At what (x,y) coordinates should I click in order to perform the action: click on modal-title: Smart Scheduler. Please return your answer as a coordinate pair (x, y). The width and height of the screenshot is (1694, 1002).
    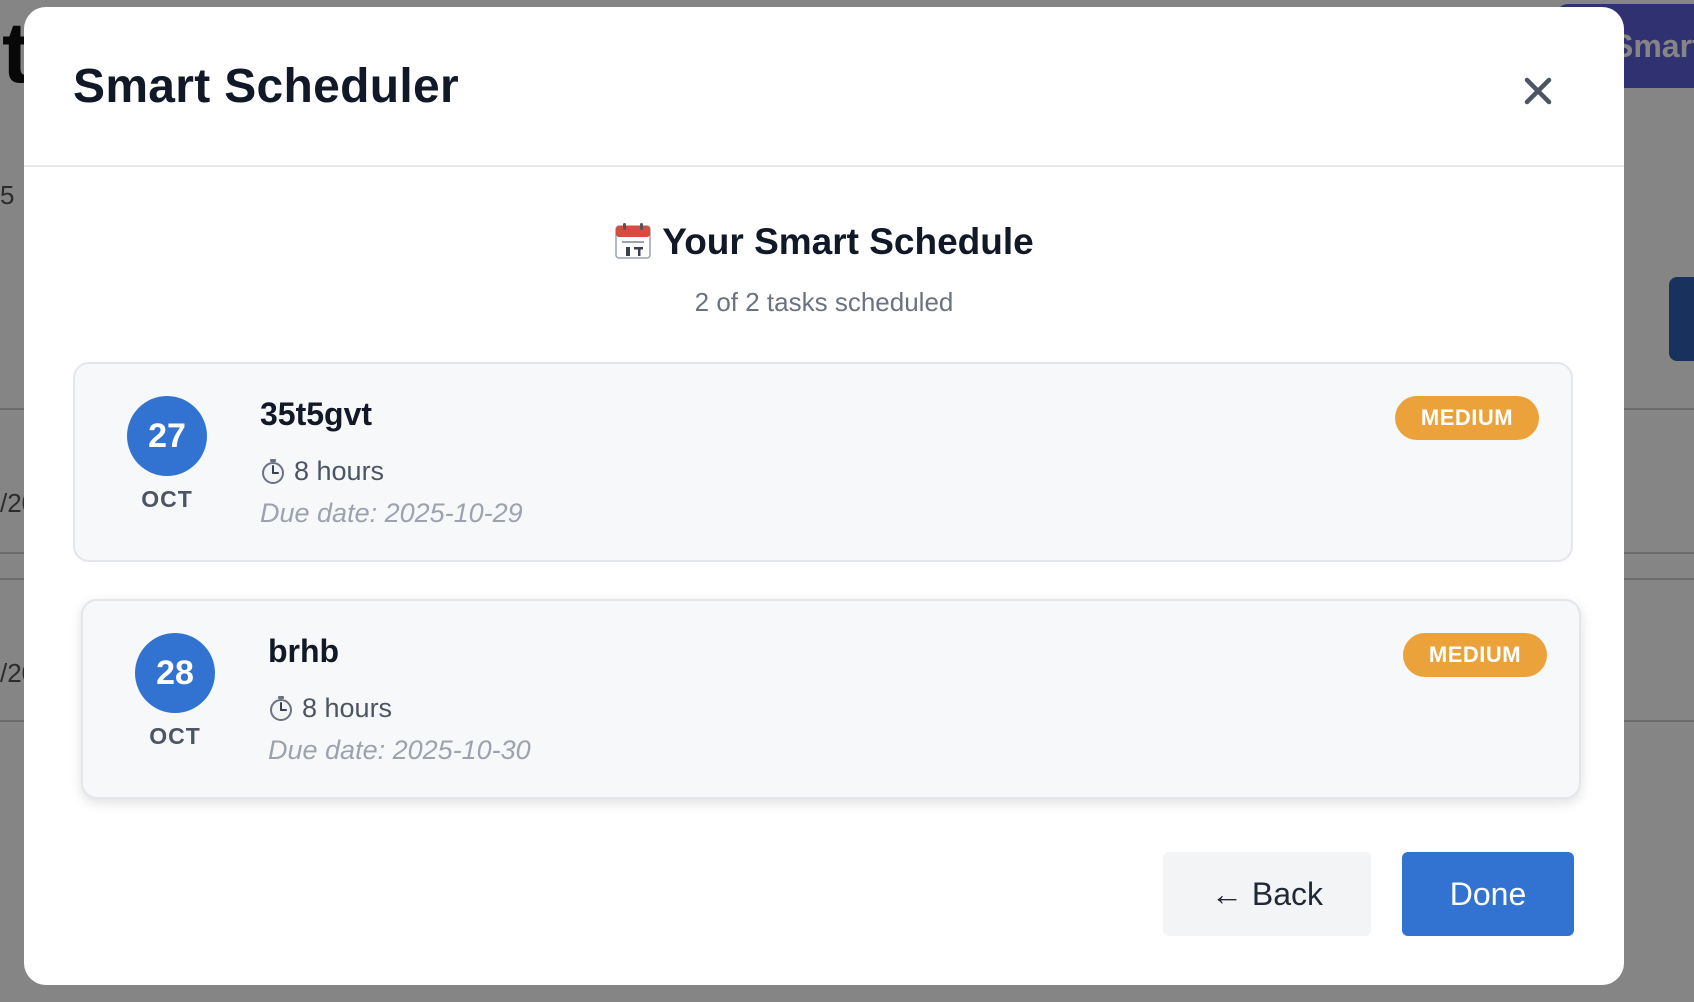
    Looking at the image, I should click on (266, 86).